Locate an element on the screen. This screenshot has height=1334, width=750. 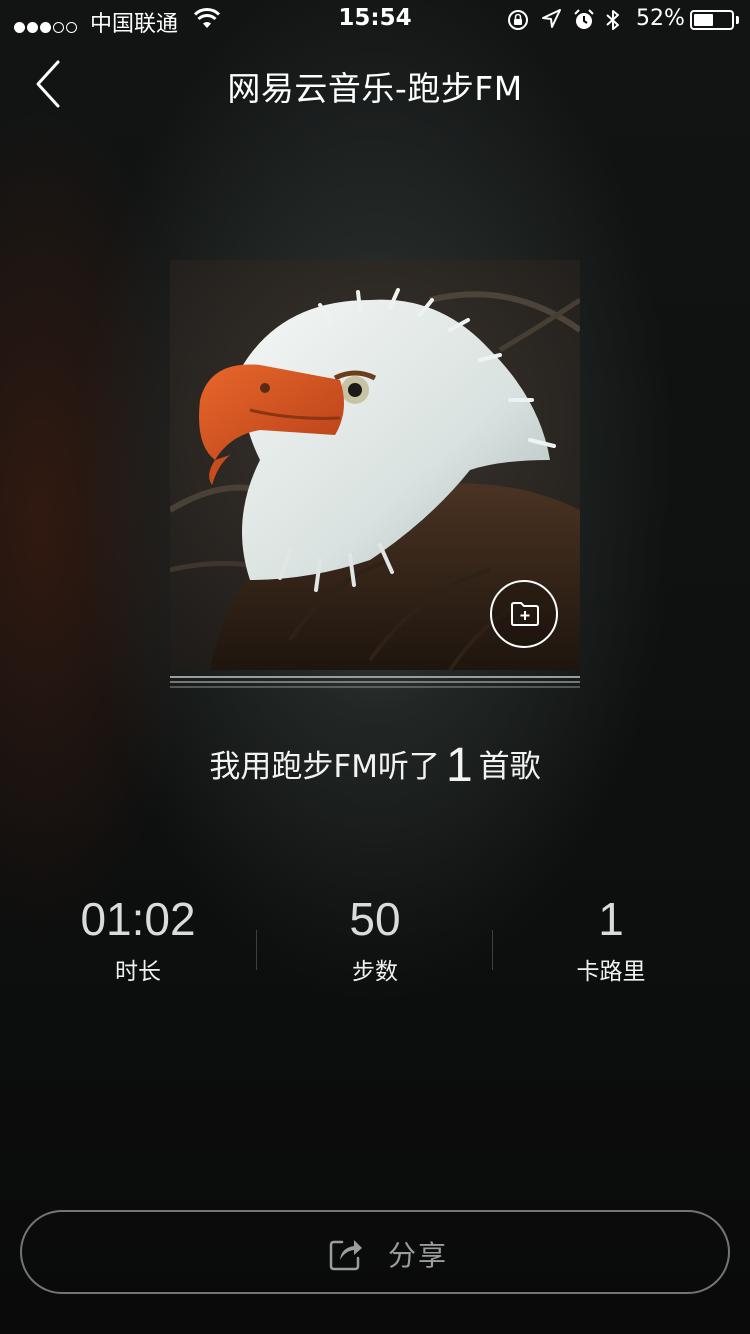
share-label: 分享 is located at coordinates (418, 1255).